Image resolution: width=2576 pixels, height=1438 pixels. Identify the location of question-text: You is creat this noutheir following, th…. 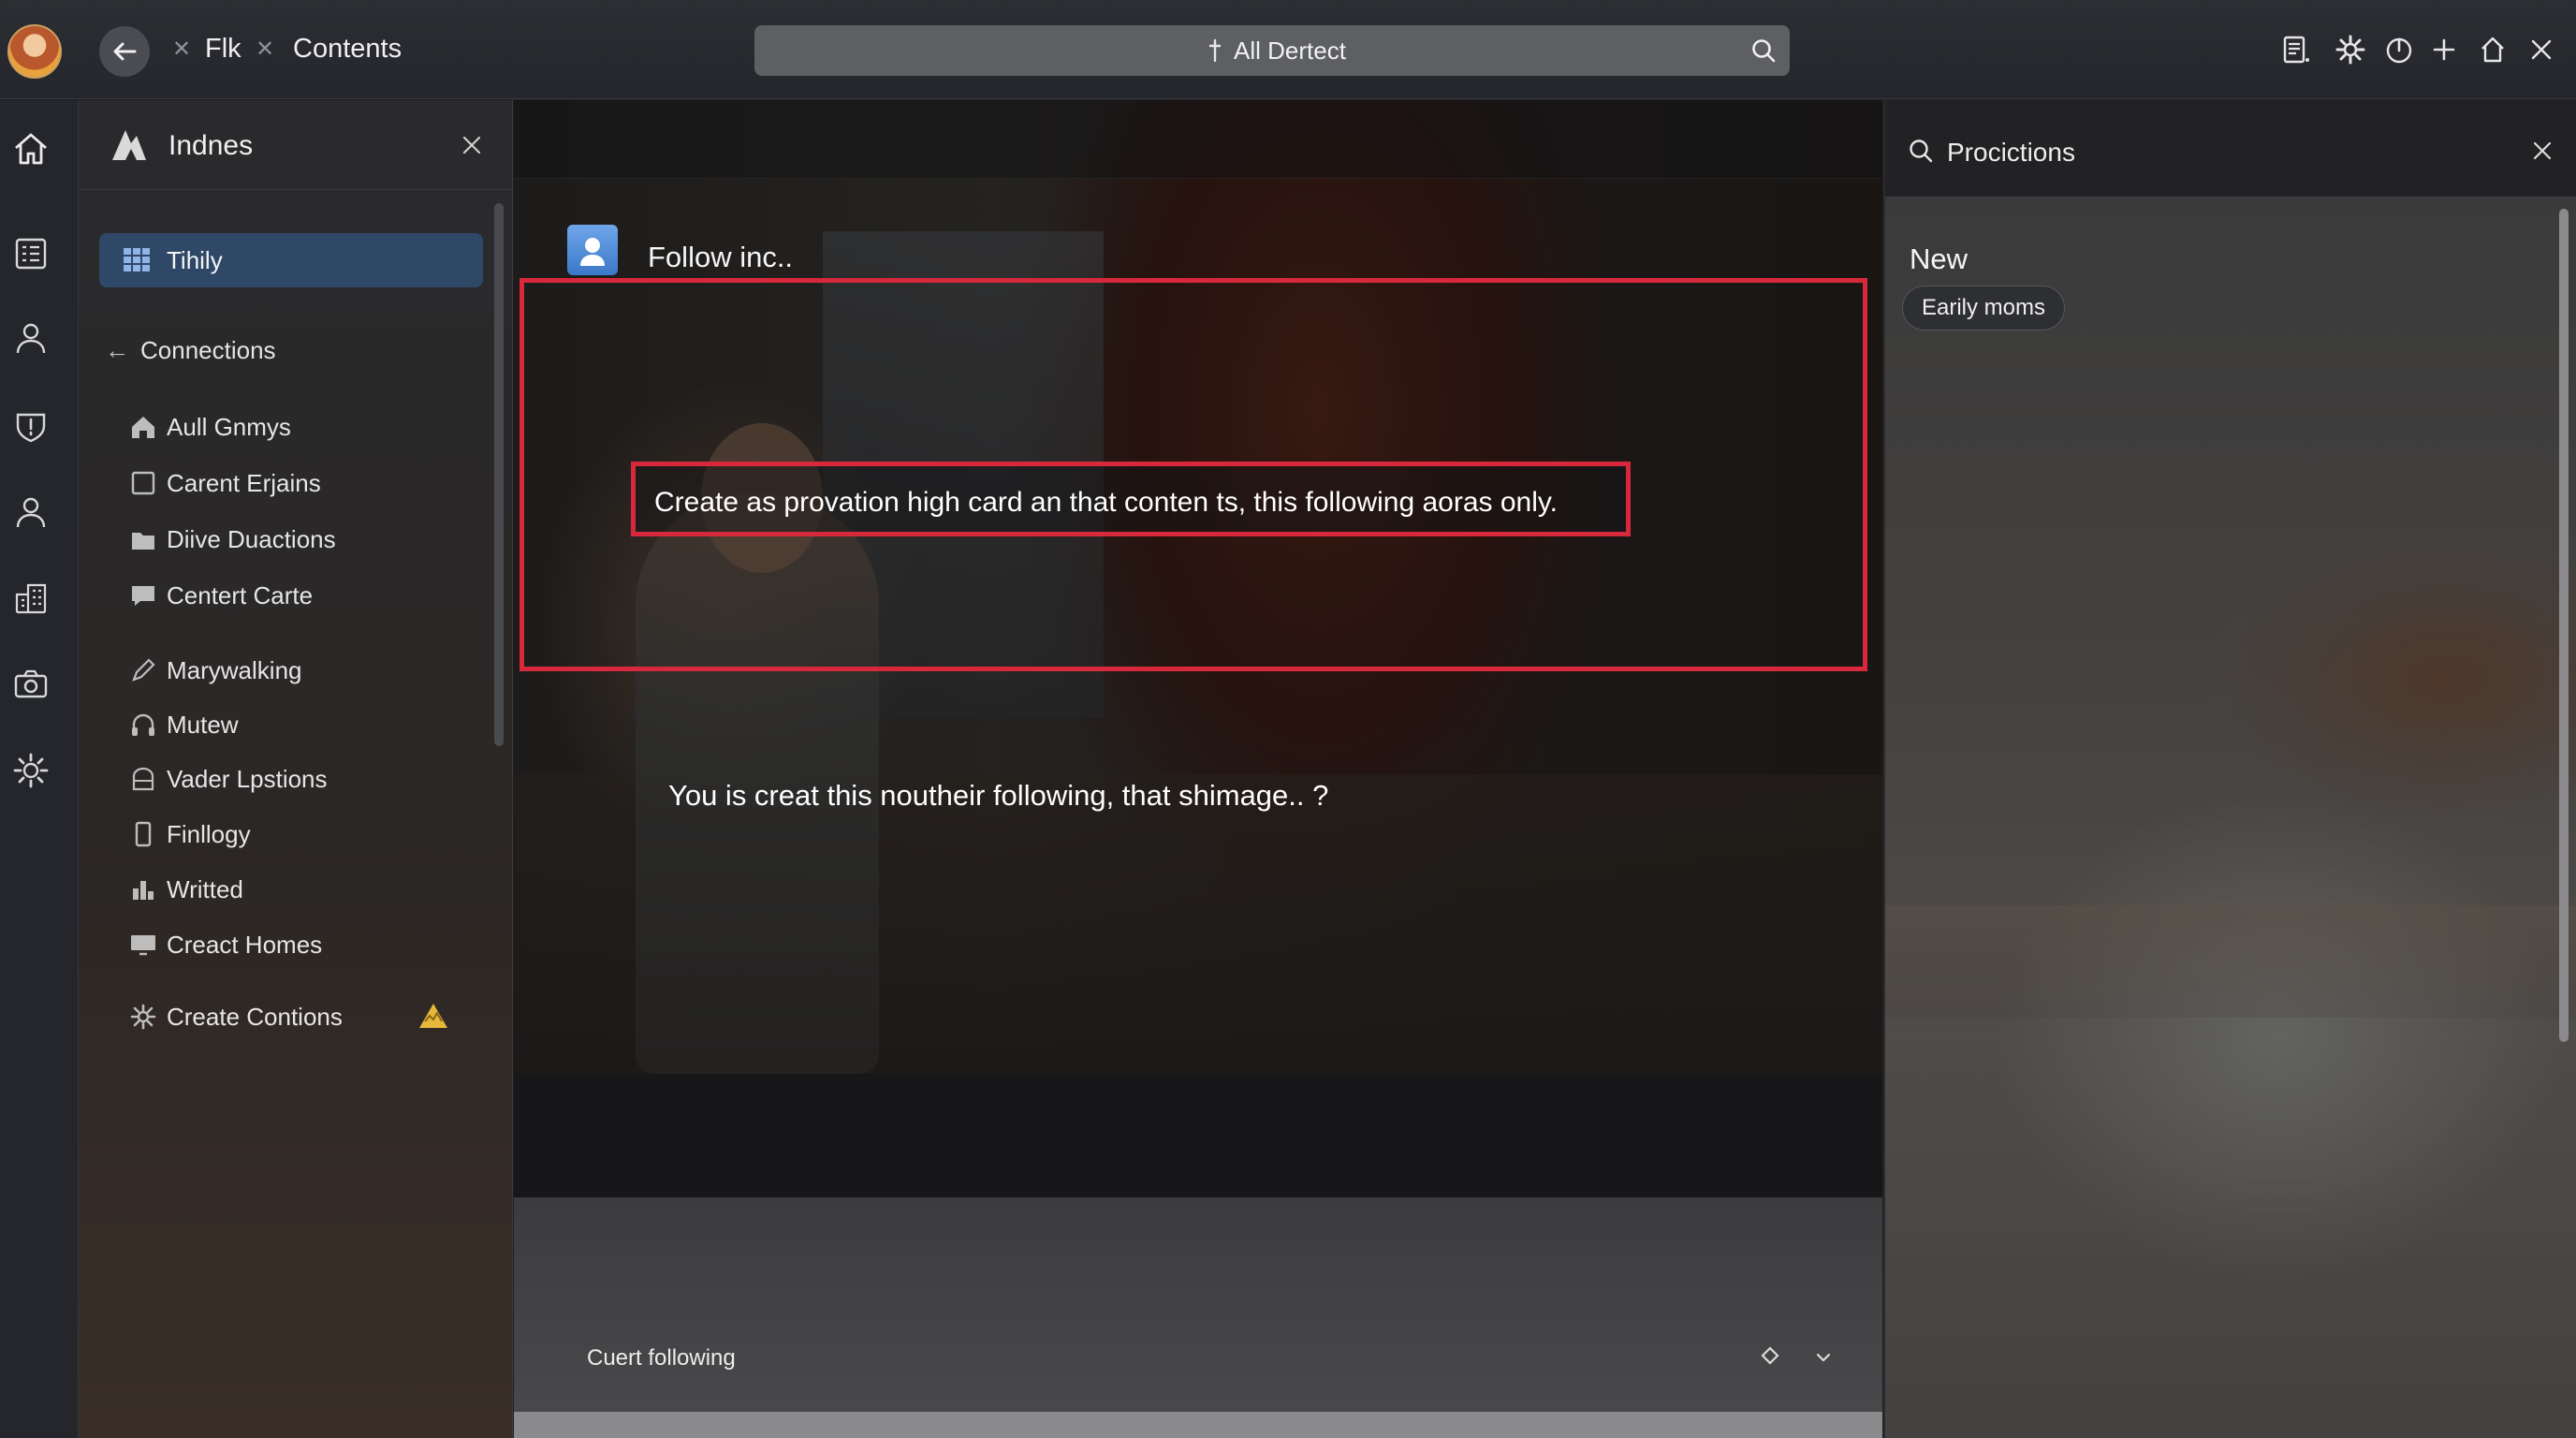
(998, 795).